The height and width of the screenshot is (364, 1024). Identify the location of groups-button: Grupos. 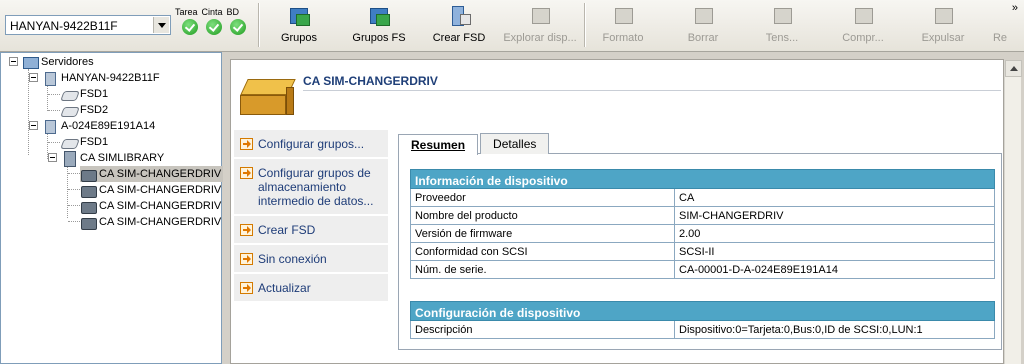
(299, 26).